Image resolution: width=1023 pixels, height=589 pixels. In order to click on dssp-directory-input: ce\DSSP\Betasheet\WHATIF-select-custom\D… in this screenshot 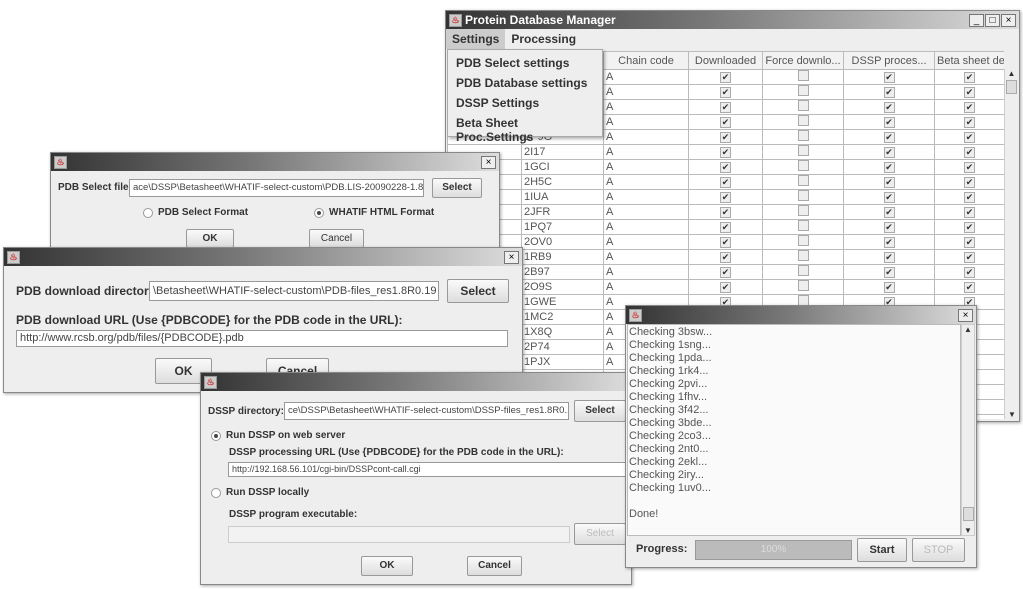, I will do `click(426, 411)`.